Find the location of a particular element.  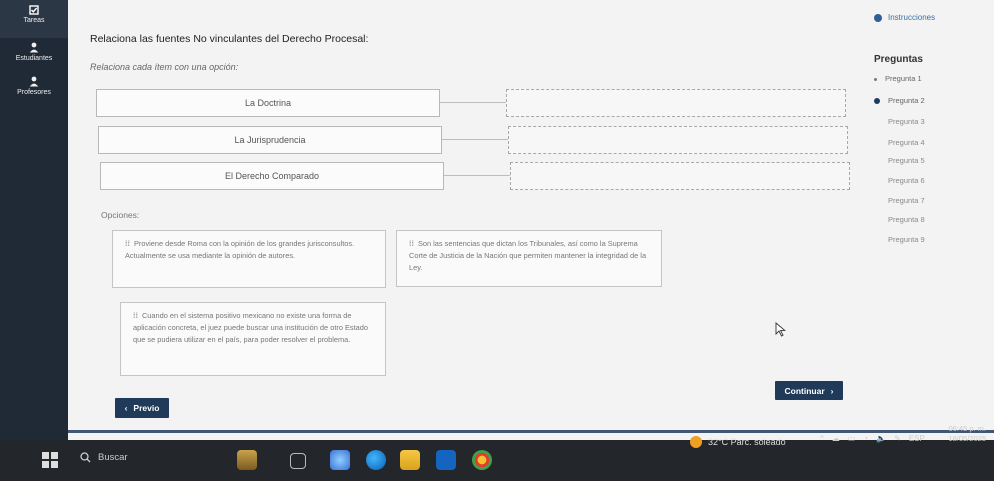

volume-icon: 🔈 is located at coordinates (881, 438).